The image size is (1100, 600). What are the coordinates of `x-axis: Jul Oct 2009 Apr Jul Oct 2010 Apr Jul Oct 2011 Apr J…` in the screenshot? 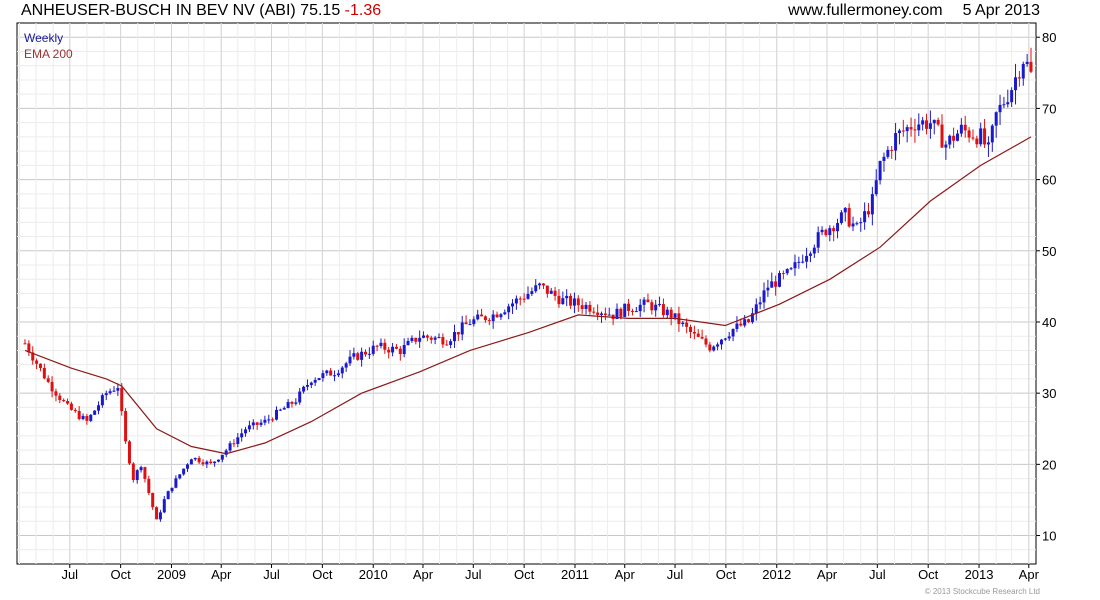 It's located at (550, 573).